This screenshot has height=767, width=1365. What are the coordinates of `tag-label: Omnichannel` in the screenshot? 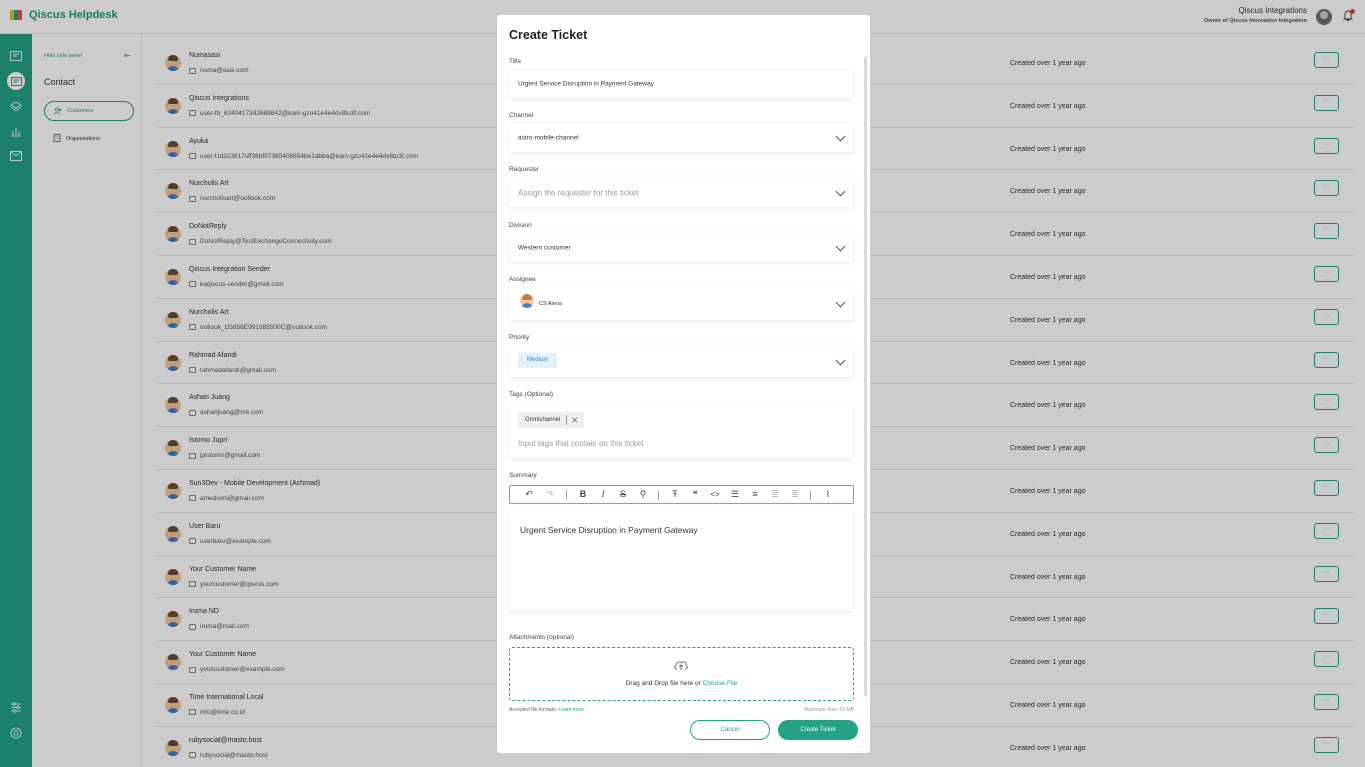 It's located at (543, 420).